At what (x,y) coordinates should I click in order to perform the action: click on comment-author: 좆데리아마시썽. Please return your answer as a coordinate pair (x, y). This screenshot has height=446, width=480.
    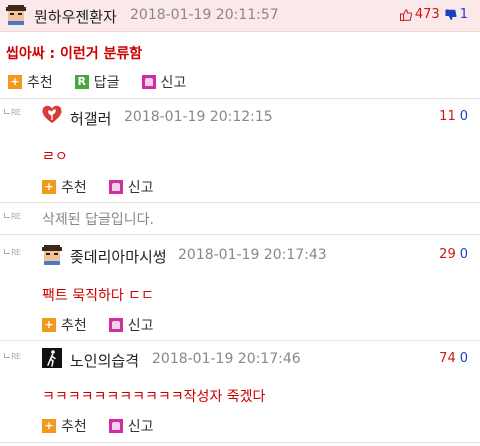
    Looking at the image, I should click on (118, 256).